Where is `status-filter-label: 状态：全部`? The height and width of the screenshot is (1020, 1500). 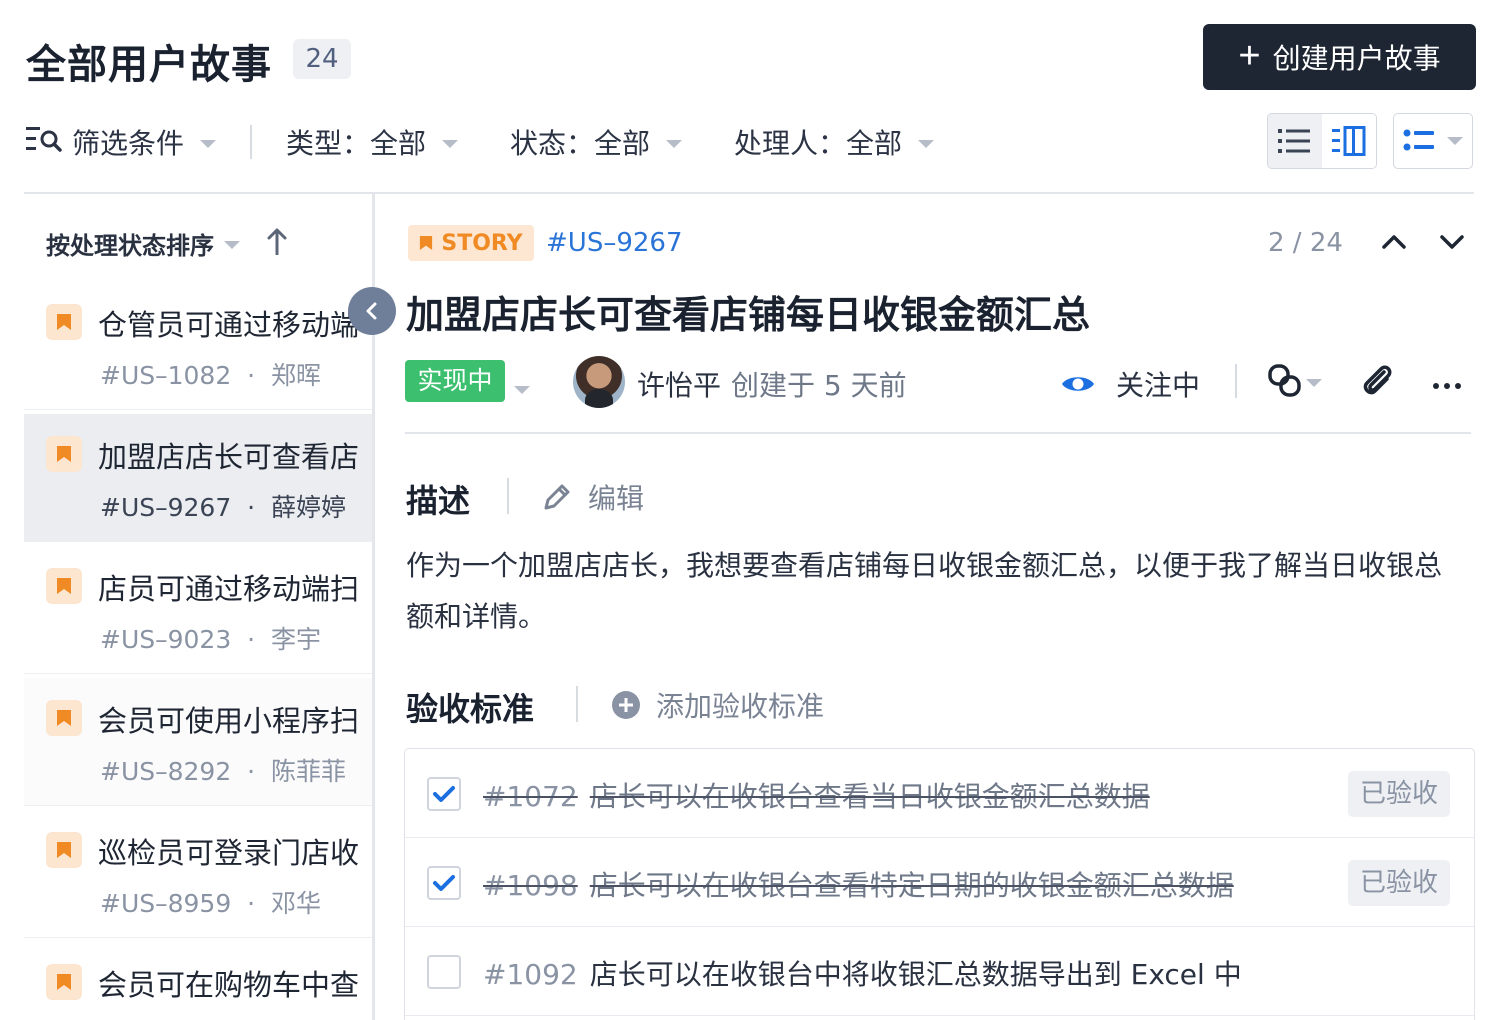
status-filter-label: 状态：全部 is located at coordinates (580, 143).